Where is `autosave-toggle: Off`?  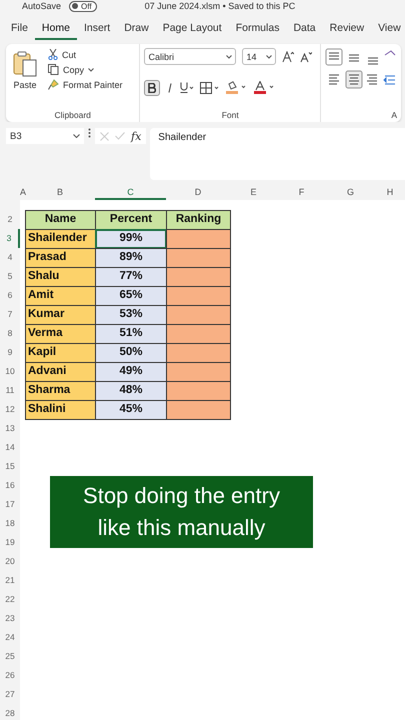
autosave-toggle: Off is located at coordinates (83, 6).